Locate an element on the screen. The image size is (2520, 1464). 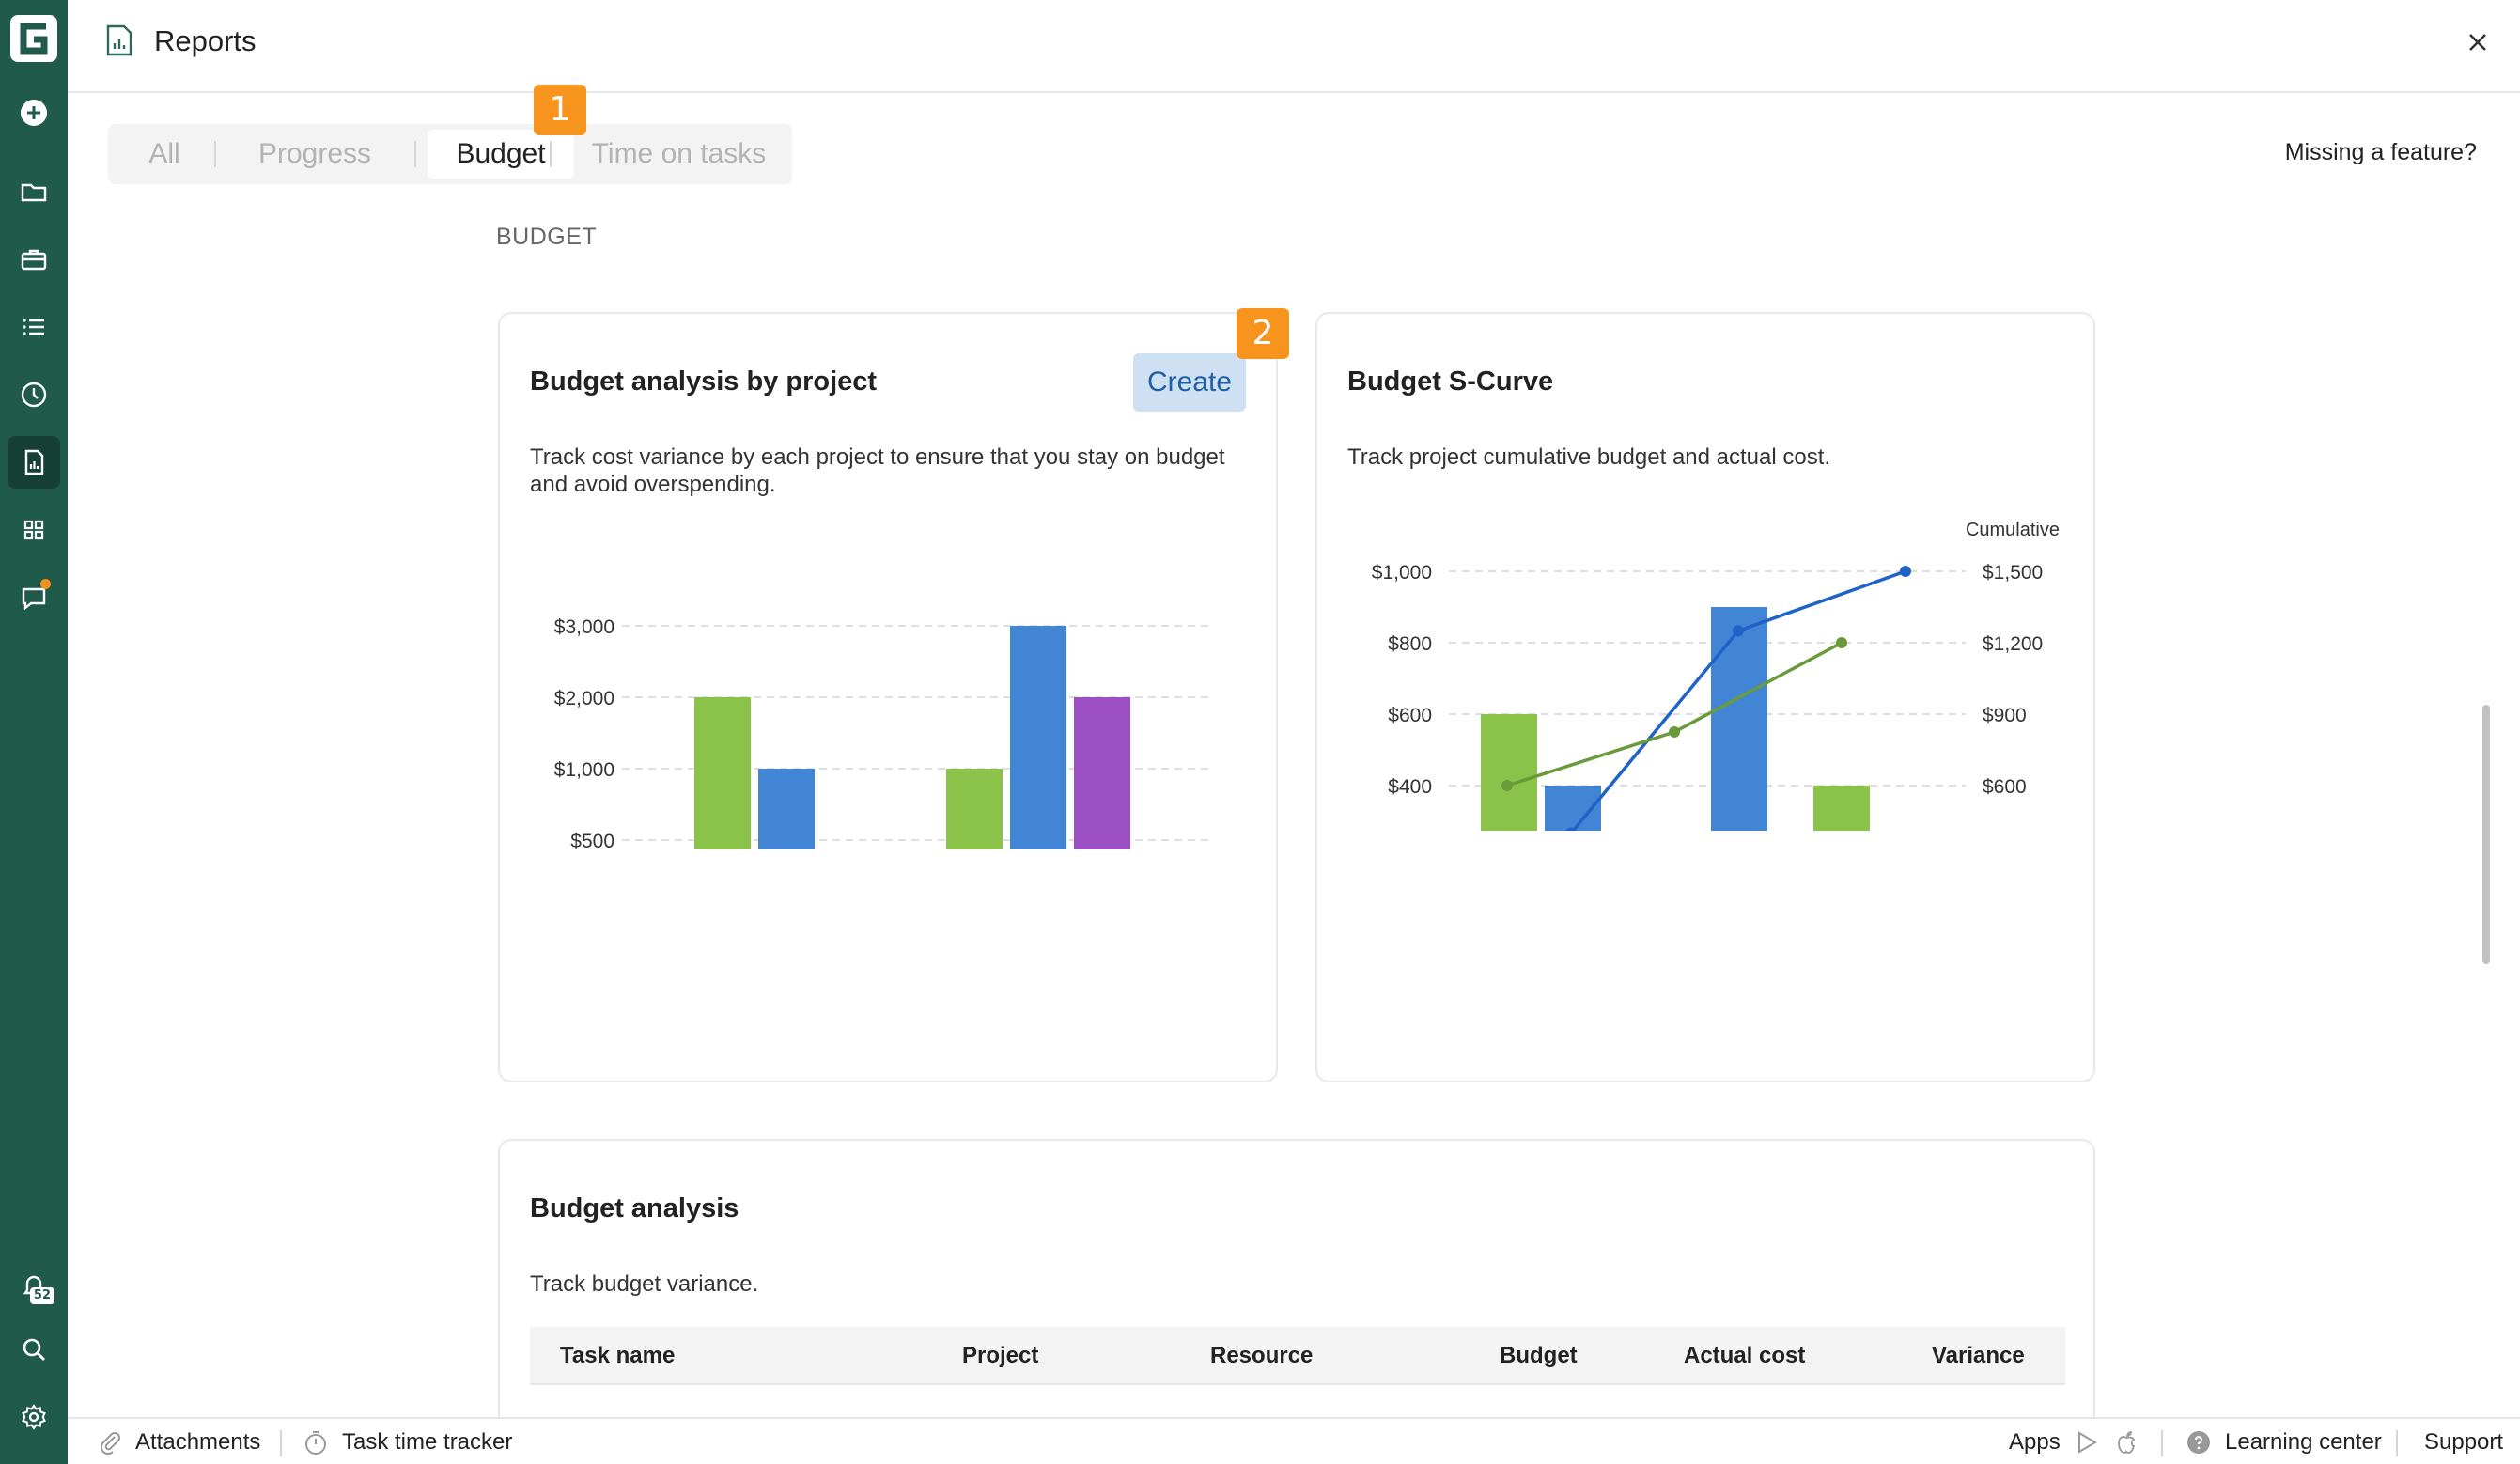
add-new-button is located at coordinates (34, 112).